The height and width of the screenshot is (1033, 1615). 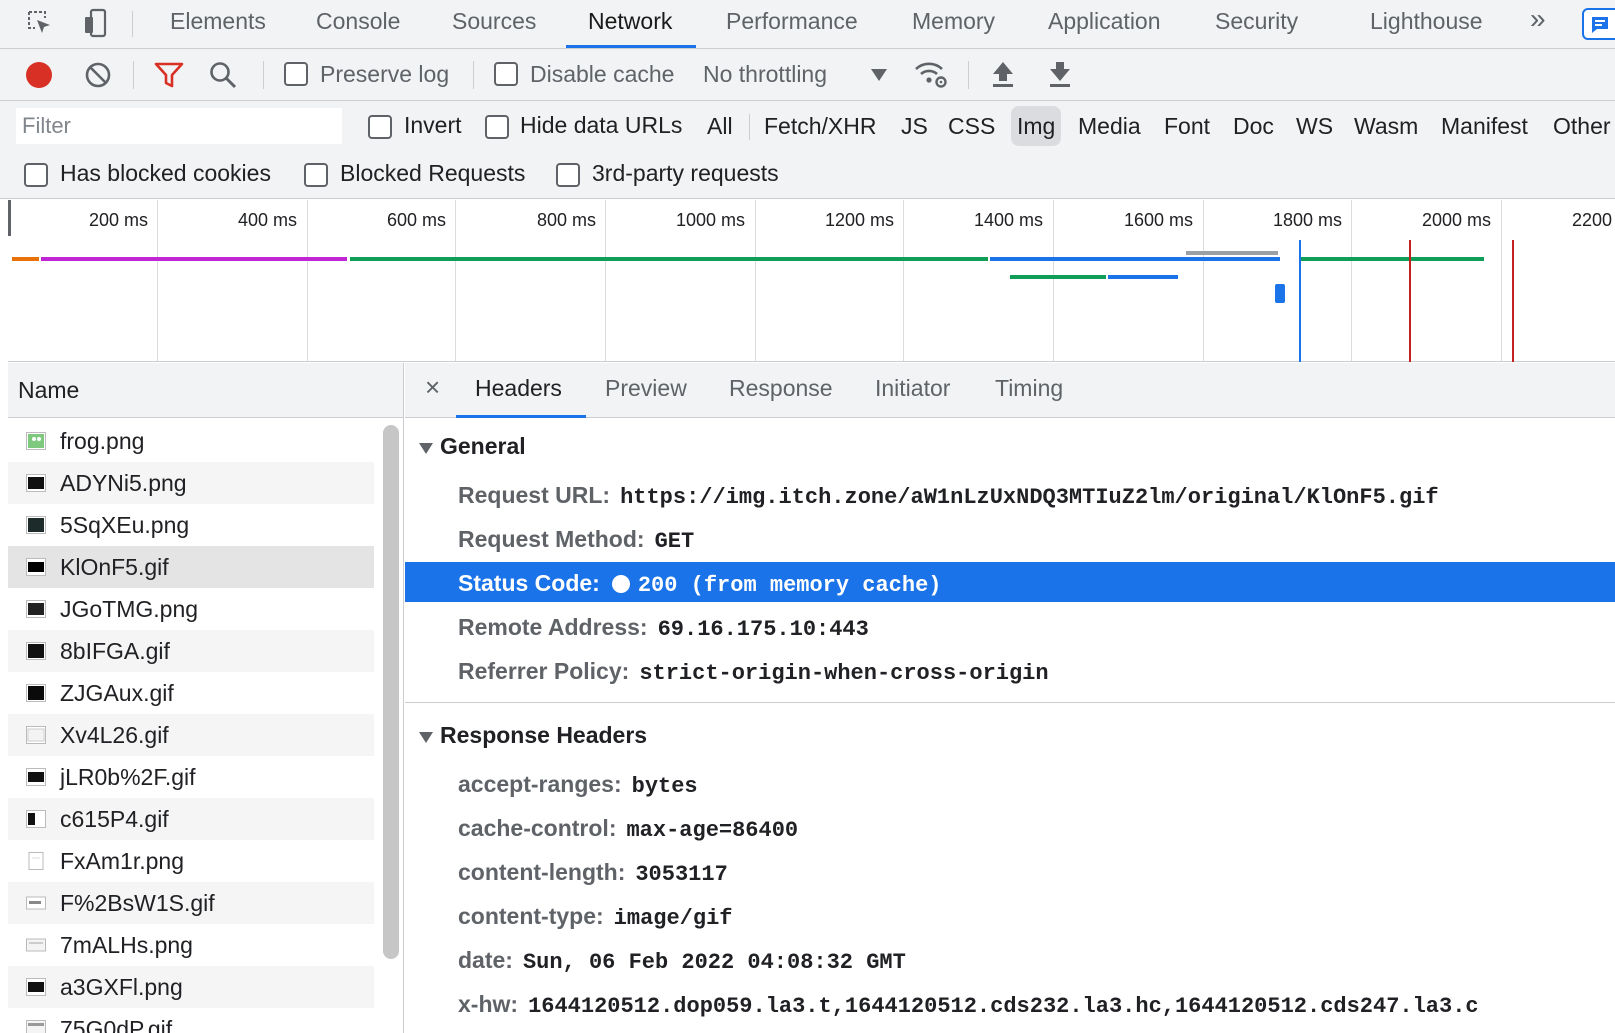 What do you see at coordinates (1598, 24) in the screenshot?
I see `issues-badge` at bounding box center [1598, 24].